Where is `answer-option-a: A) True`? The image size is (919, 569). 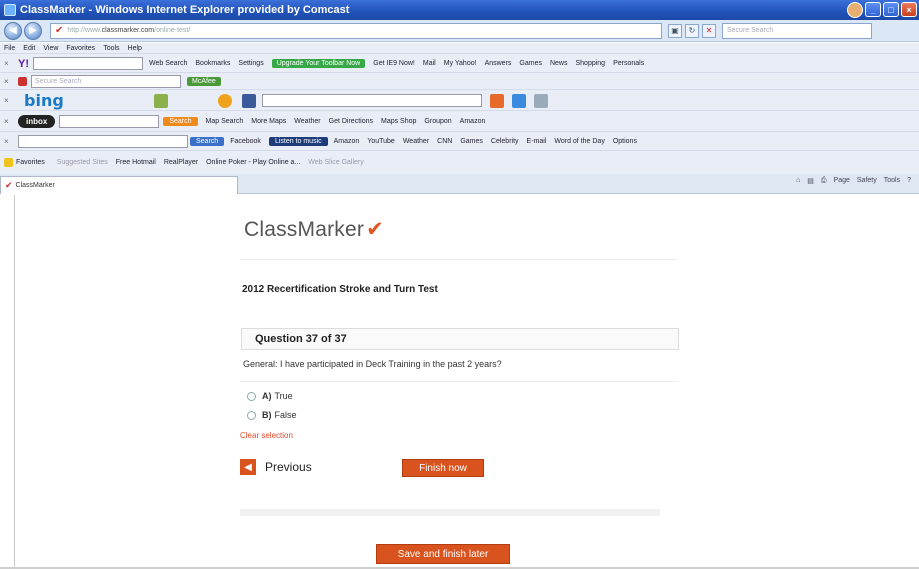
answer-option-a: A) True is located at coordinates (270, 396).